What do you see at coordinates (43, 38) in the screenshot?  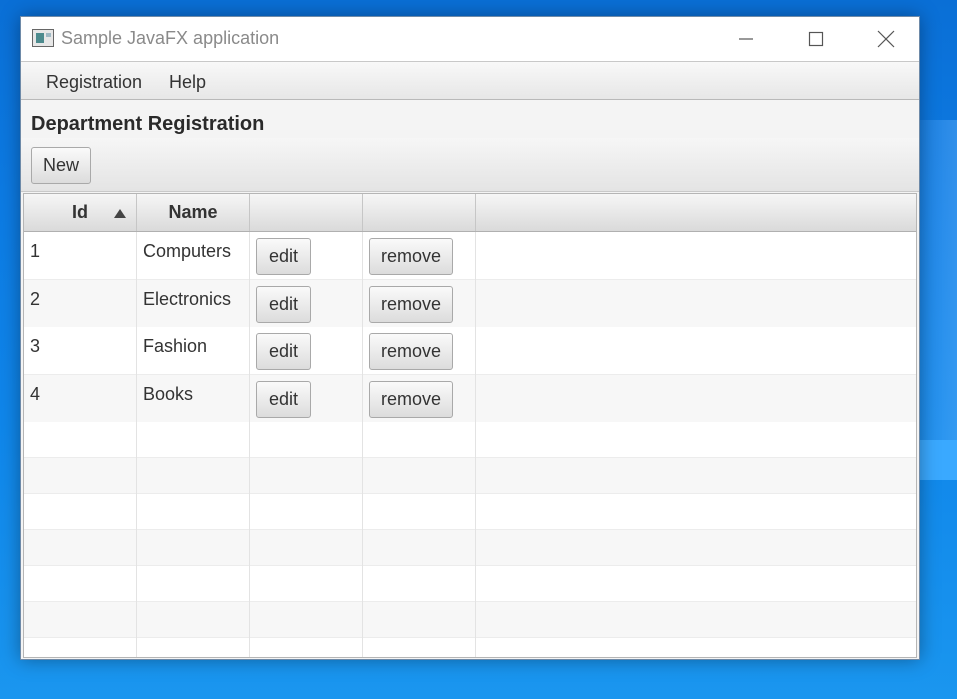 I see `app-icon` at bounding box center [43, 38].